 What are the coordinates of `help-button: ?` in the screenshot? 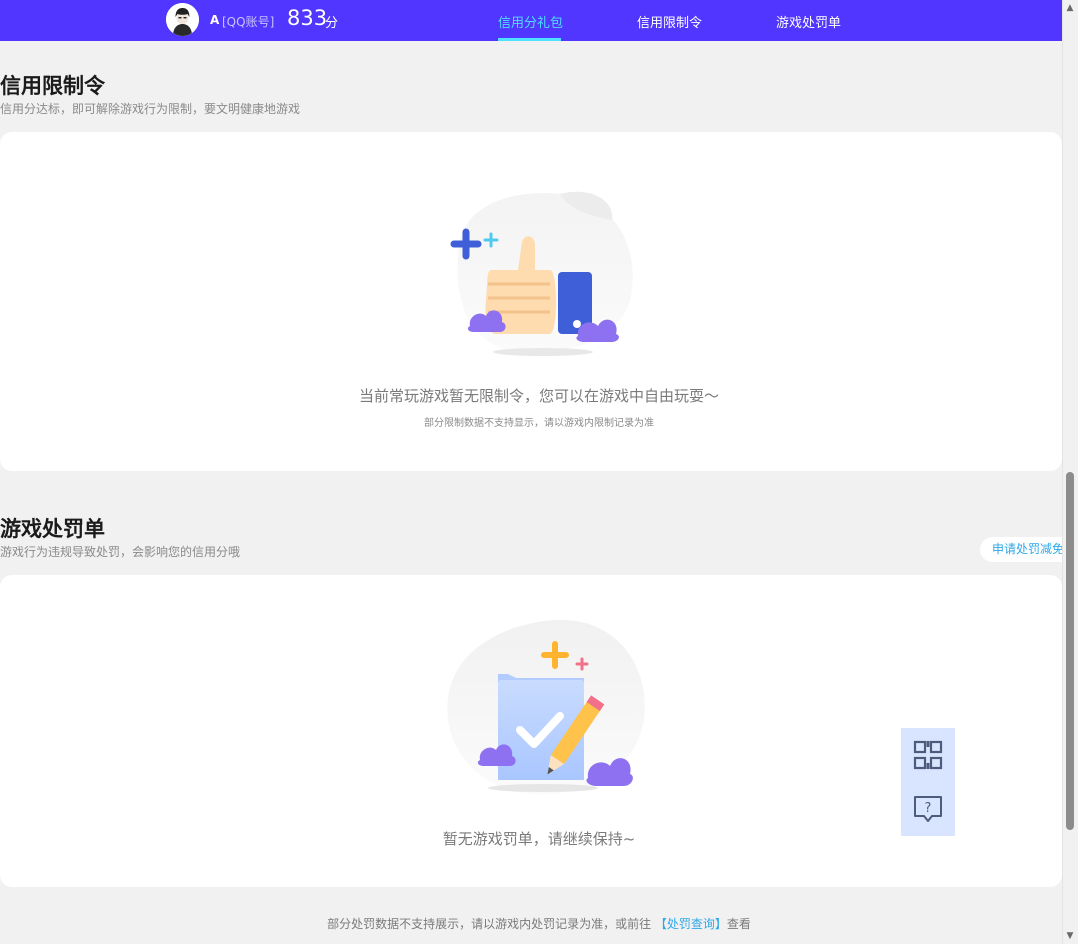 It's located at (928, 809).